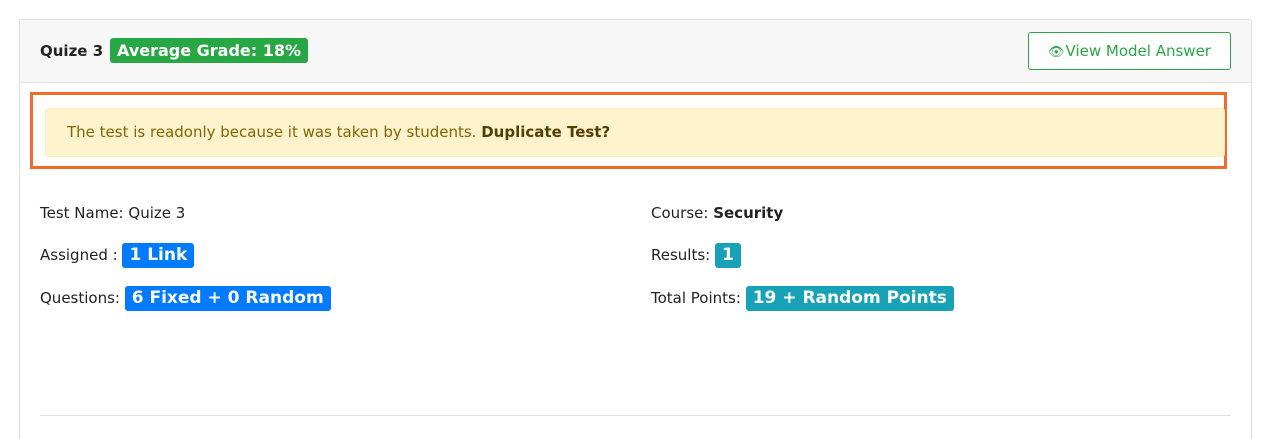 This screenshot has height=439, width=1266. I want to click on questions-row: Questions: 6 Fixed + 0 Random, so click(185, 298).